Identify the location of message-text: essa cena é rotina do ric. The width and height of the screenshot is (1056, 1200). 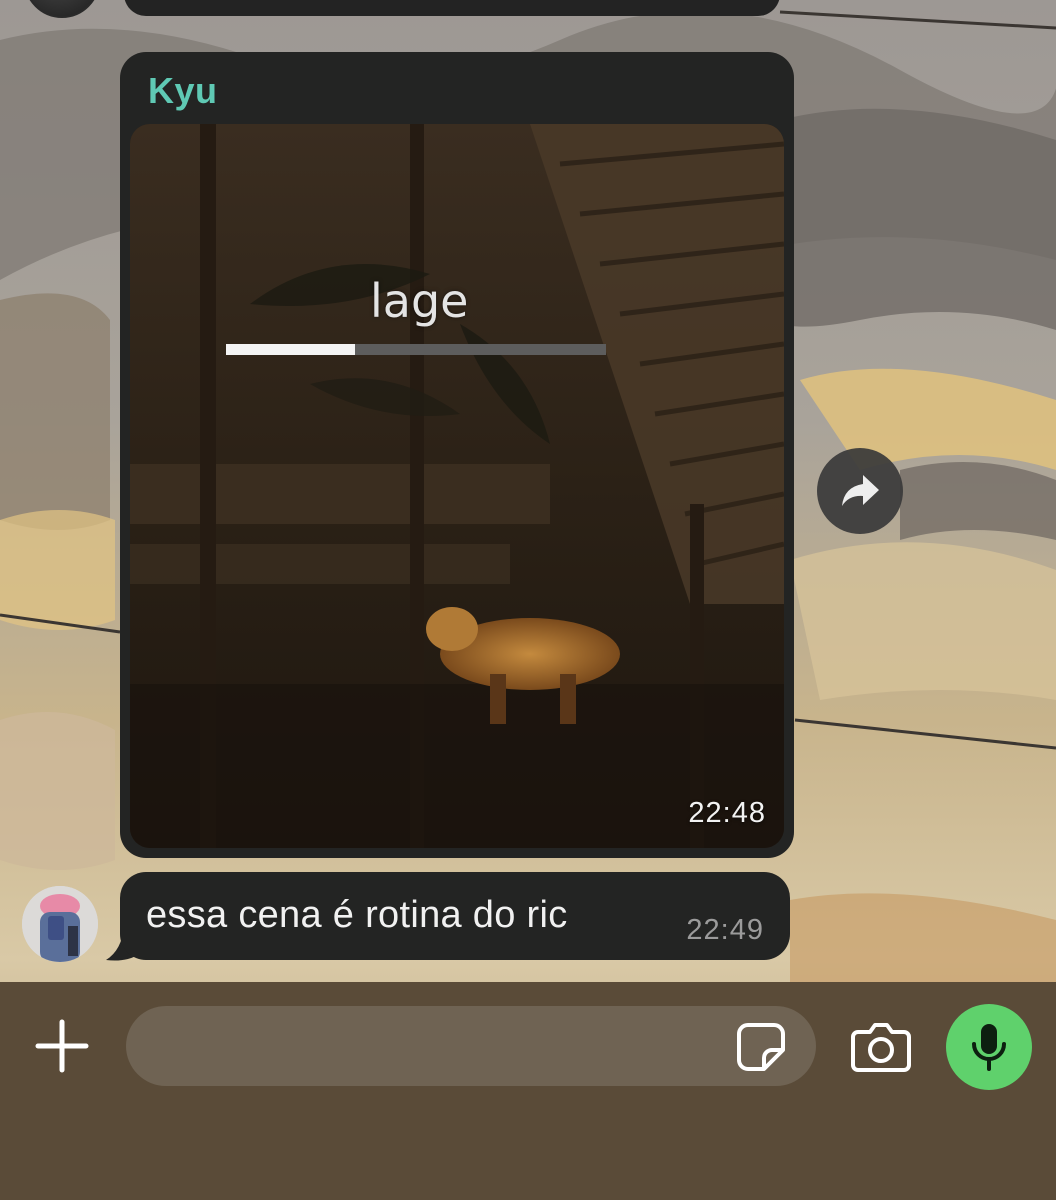
(357, 915).